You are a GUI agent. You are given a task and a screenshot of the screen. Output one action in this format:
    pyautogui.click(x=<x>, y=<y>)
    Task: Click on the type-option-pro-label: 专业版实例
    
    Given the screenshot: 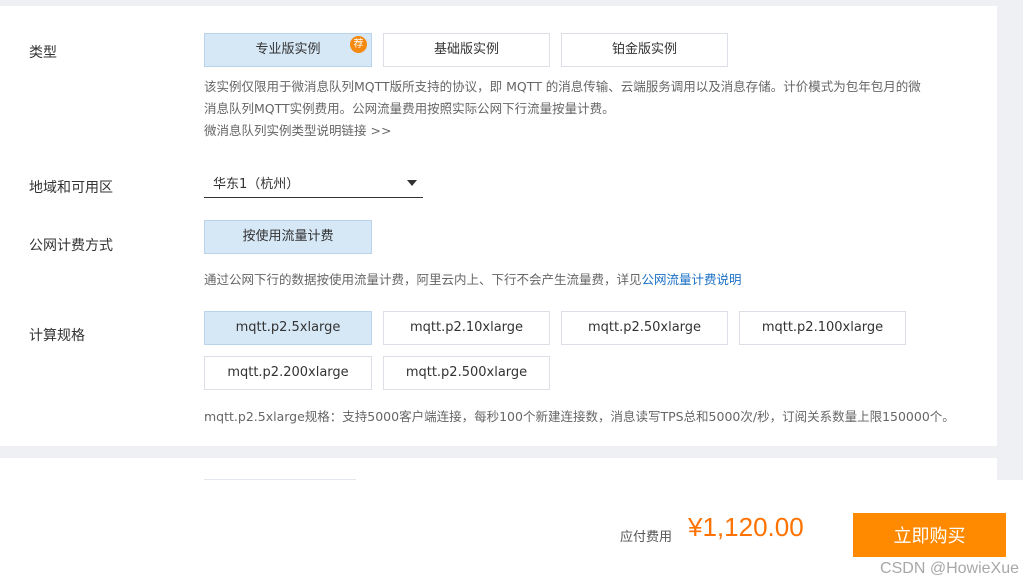 What is the action you would take?
    pyautogui.click(x=288, y=49)
    